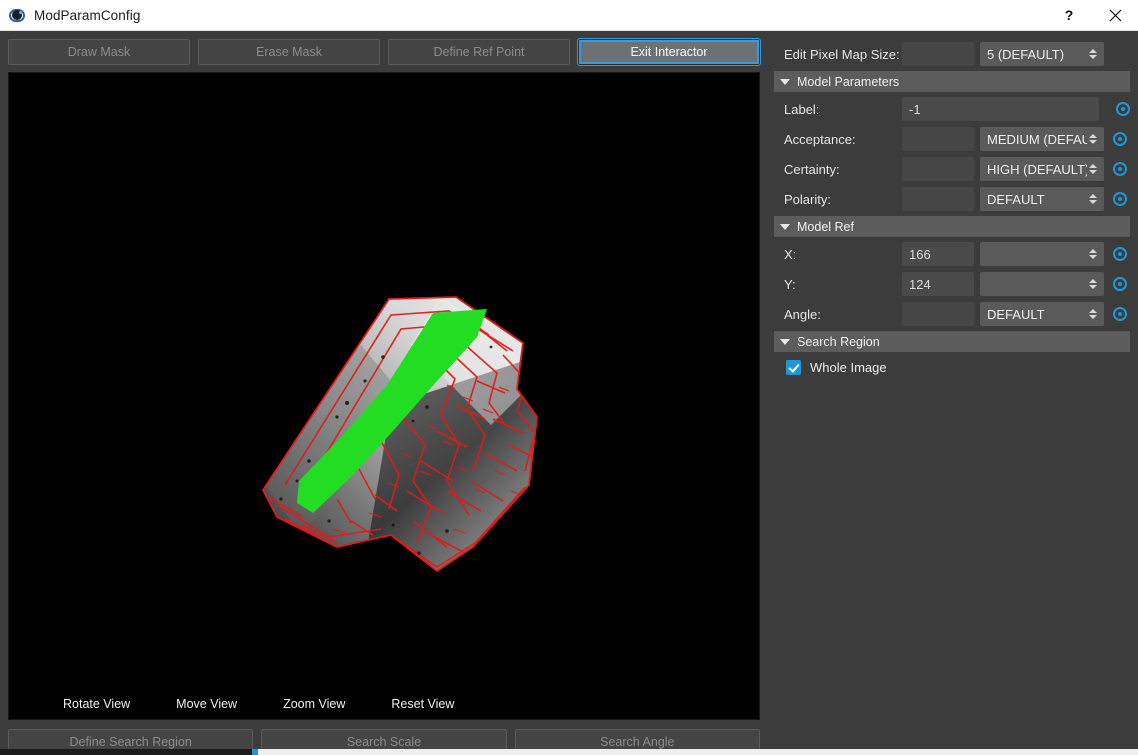  Describe the element at coordinates (422, 704) in the screenshot. I see `reset-view-control: Reset View` at that location.